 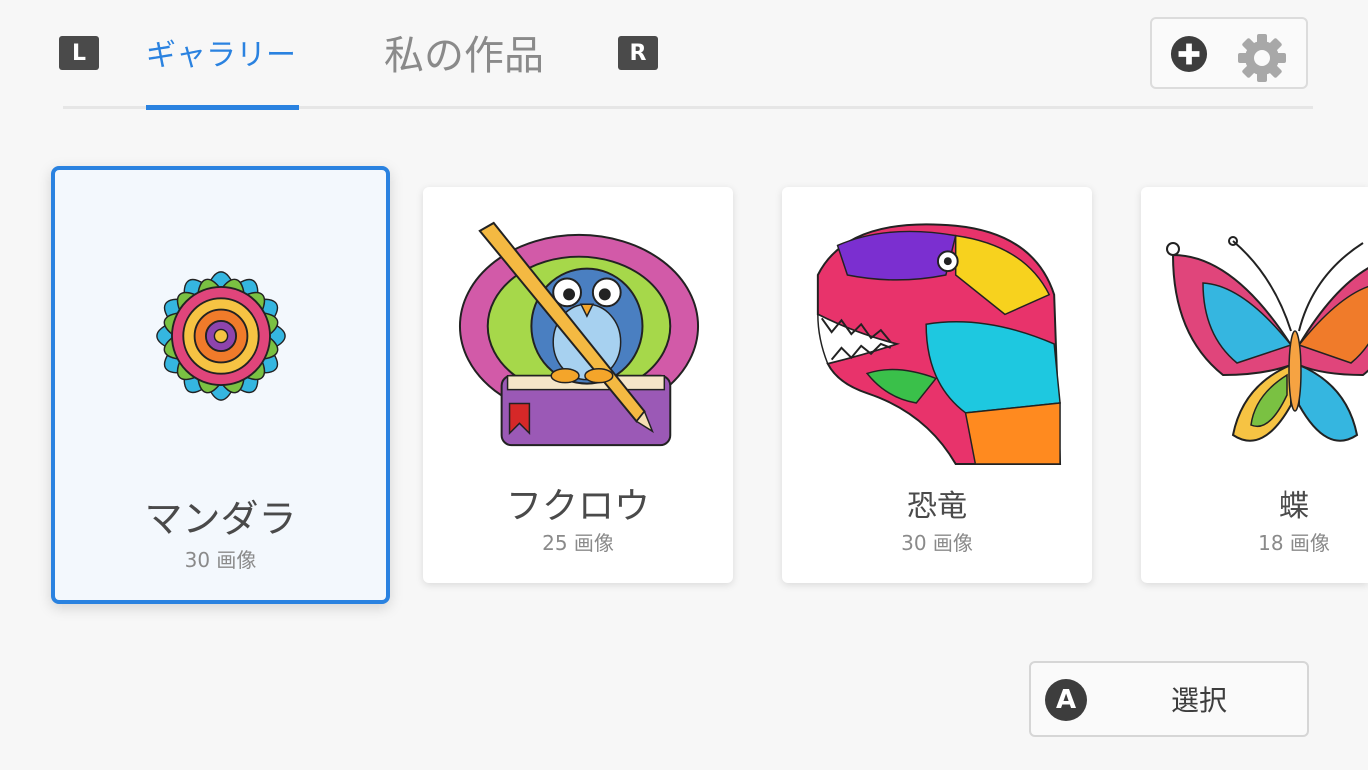 I want to click on card-title: マンダラ, so click(x=220, y=519).